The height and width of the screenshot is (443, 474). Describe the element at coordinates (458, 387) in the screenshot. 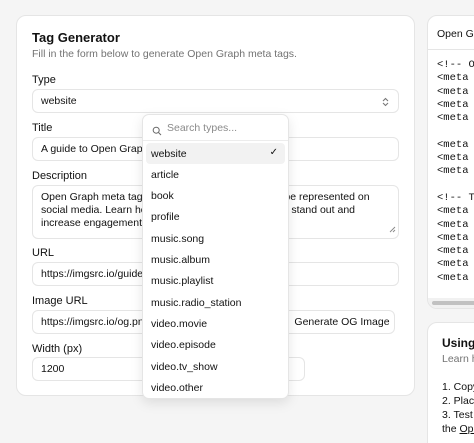

I see `using-step: 1. Copy` at that location.